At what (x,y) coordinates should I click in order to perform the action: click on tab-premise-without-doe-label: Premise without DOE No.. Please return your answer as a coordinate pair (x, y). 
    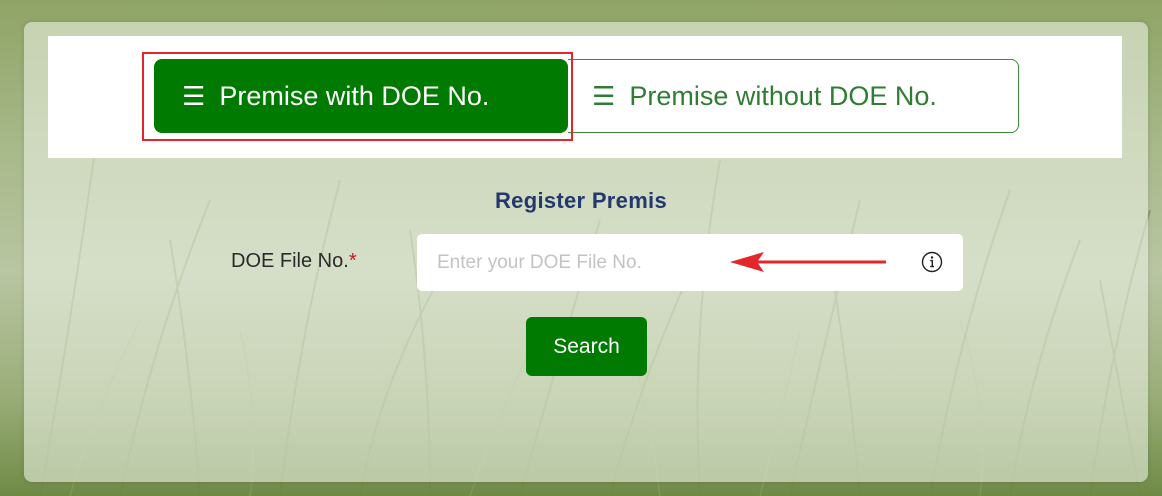
    Looking at the image, I should click on (783, 95).